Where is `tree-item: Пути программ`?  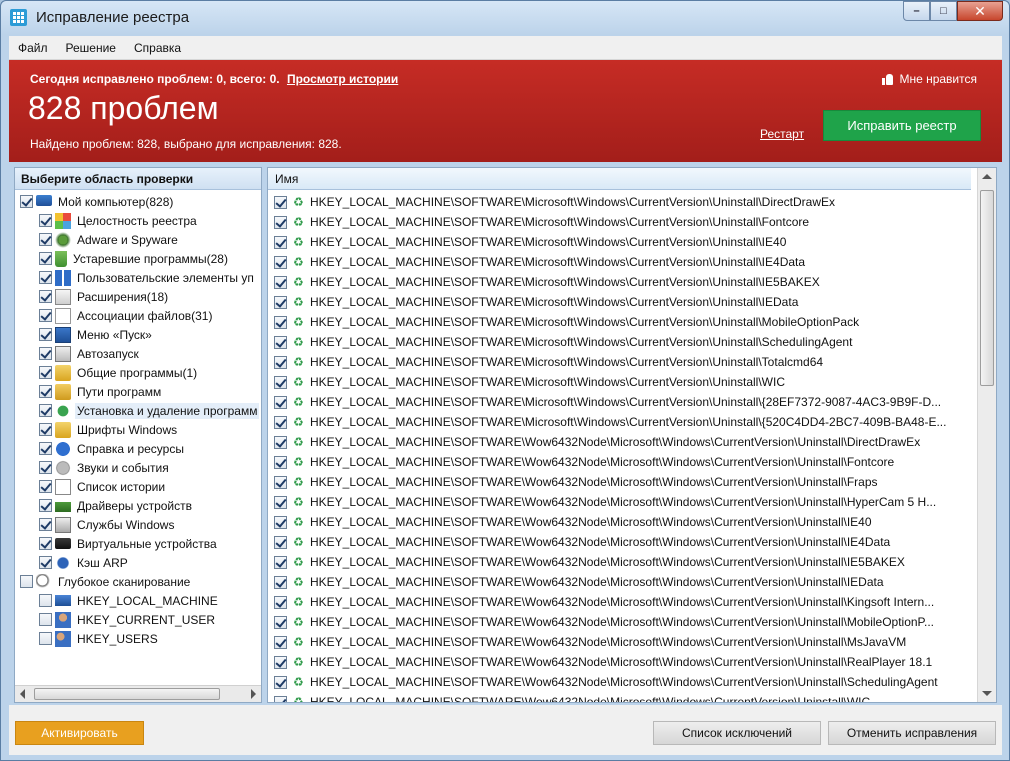
tree-item: Пути программ is located at coordinates (101, 391).